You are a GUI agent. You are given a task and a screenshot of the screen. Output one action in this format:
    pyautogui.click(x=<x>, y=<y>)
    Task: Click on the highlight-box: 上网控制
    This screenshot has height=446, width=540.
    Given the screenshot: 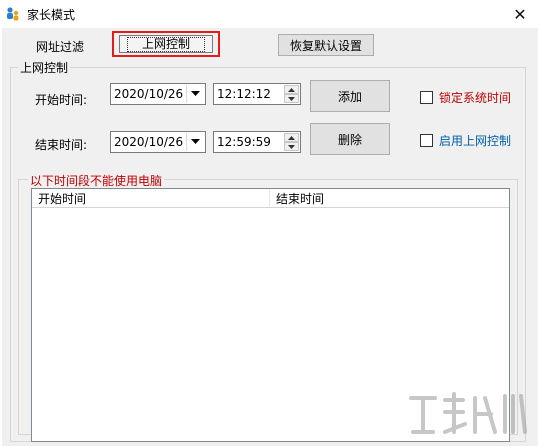 What is the action you would take?
    pyautogui.click(x=166, y=44)
    